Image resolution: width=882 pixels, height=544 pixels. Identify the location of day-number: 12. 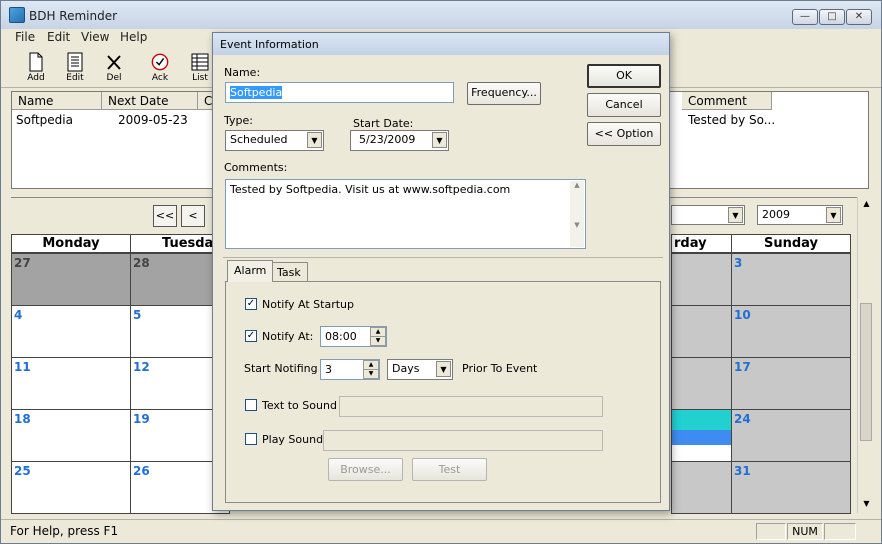
(141, 367).